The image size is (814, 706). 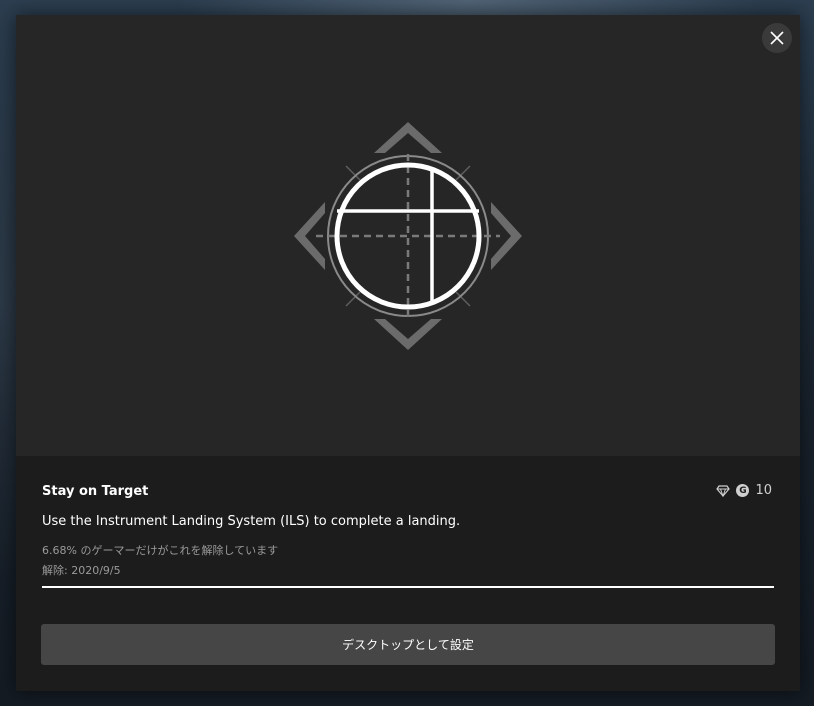 What do you see at coordinates (408, 334) in the screenshot?
I see `chevron-down-icon` at bounding box center [408, 334].